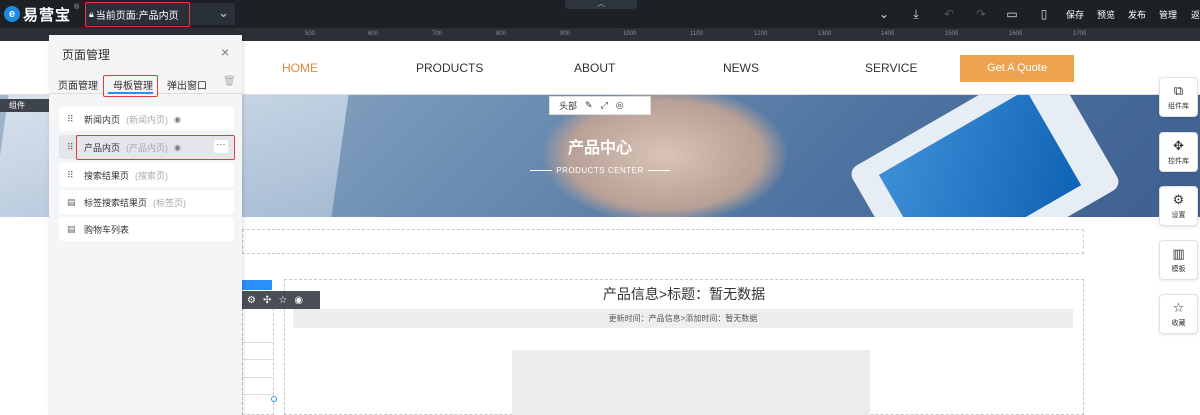  Describe the element at coordinates (449, 68) in the screenshot. I see `nav-products: PRODUCTS` at that location.